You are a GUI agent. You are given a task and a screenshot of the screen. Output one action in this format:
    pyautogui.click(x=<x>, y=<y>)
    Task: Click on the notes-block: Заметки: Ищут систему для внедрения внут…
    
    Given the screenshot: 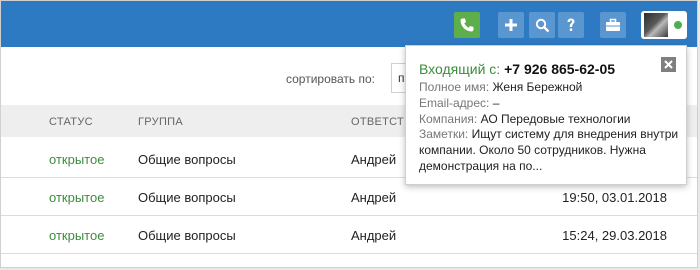 What is the action you would take?
    pyautogui.click(x=550, y=150)
    